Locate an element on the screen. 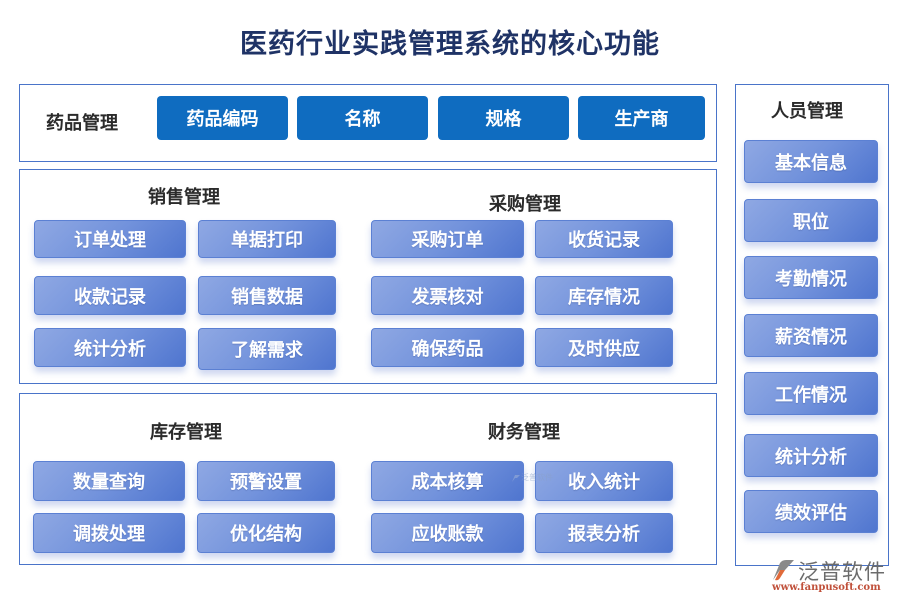 This screenshot has height=600, width=900. sales-document-print-button: 单据打印 is located at coordinates (267, 239).